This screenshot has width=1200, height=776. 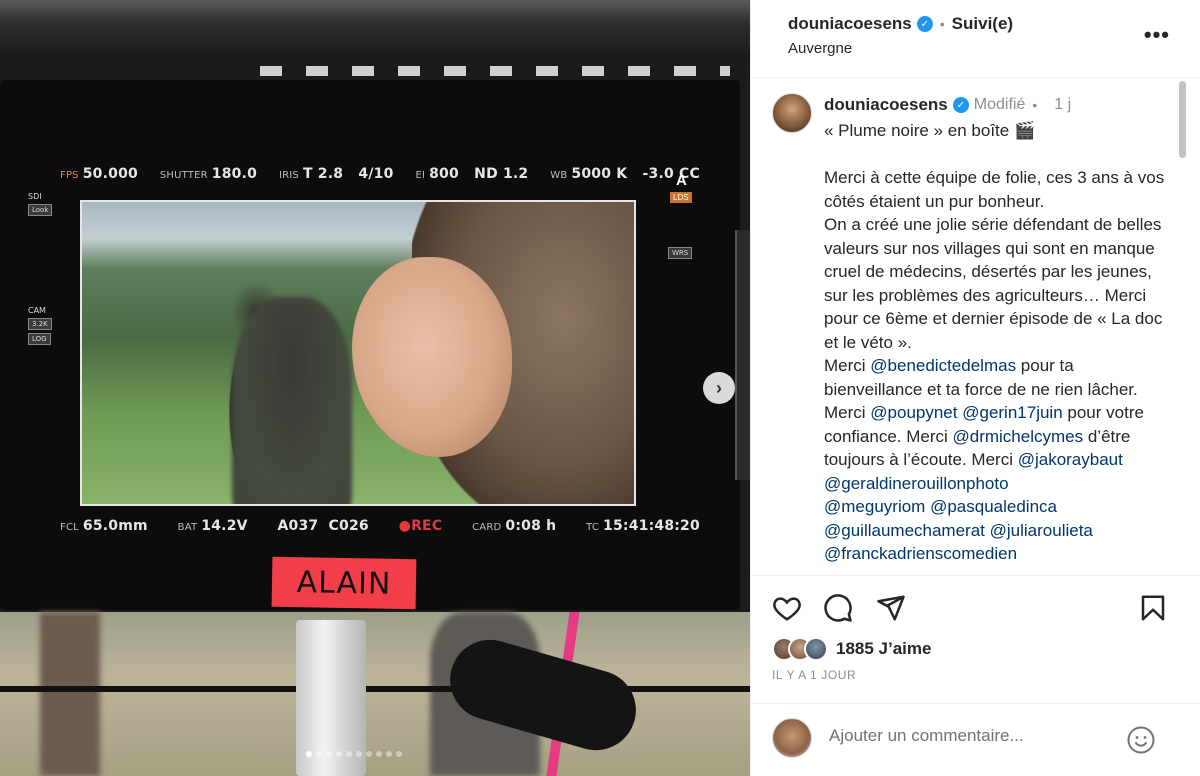 I want to click on follow-status-button: Suivi(e), so click(x=982, y=24).